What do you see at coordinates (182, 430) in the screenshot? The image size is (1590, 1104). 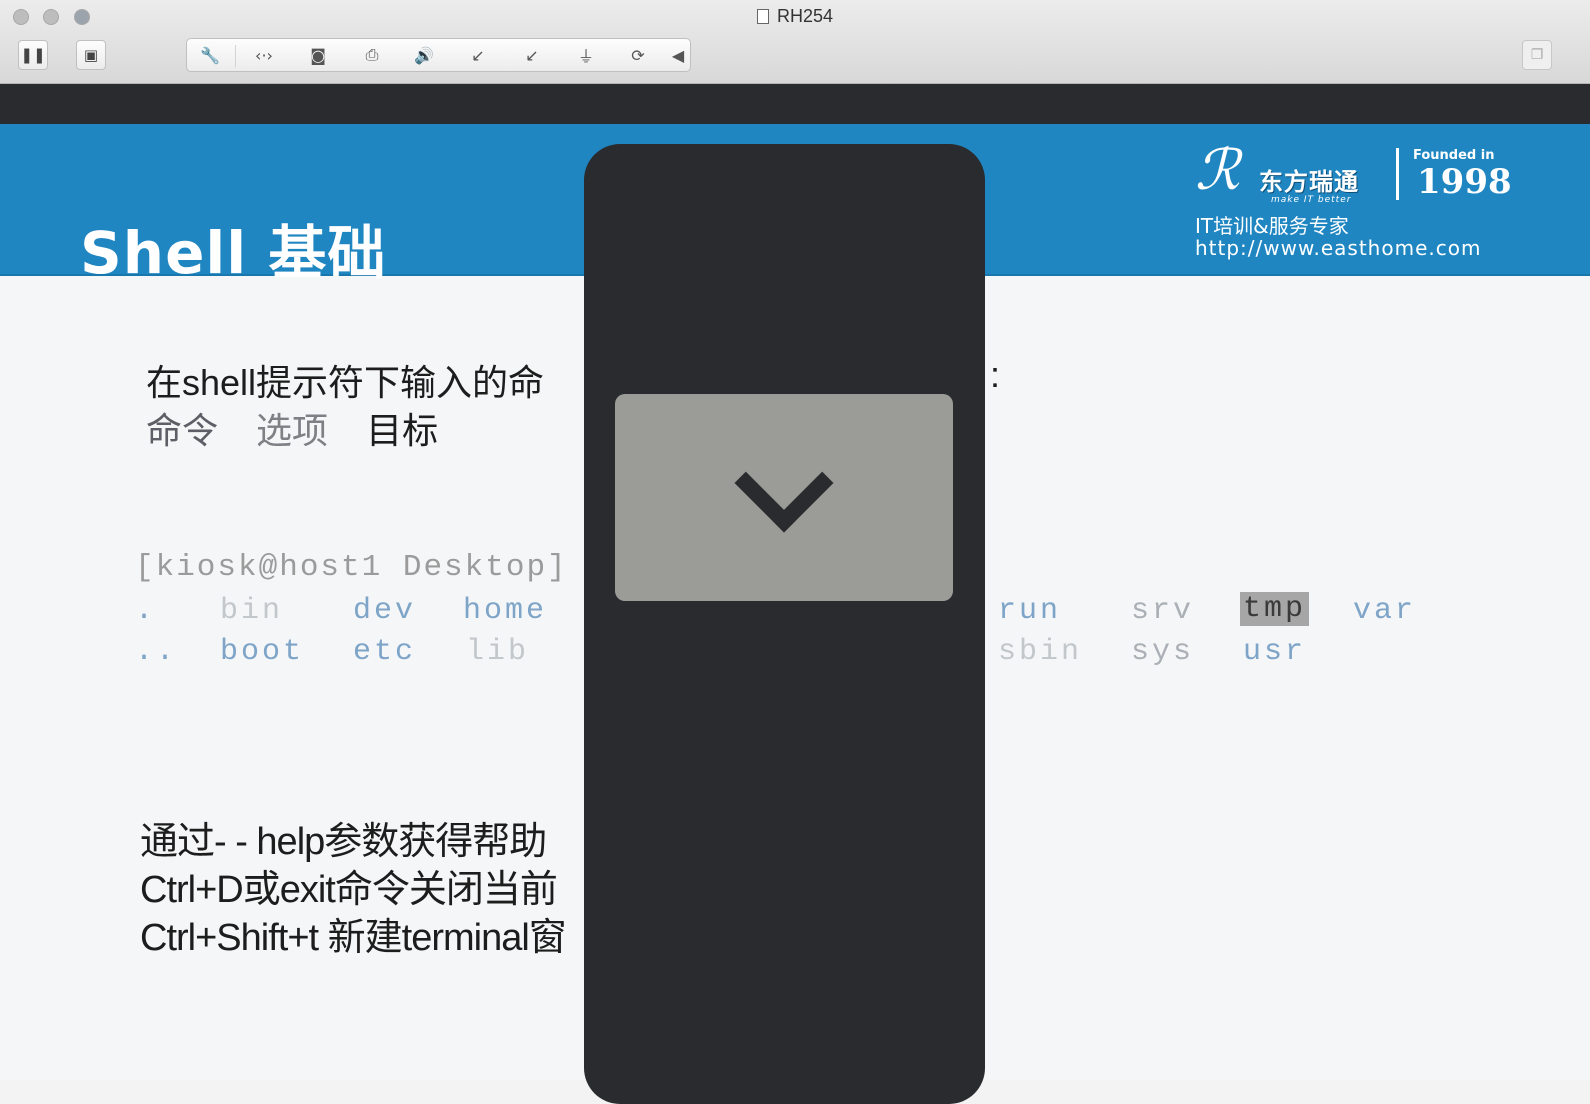 I see `part-command: 命令` at bounding box center [182, 430].